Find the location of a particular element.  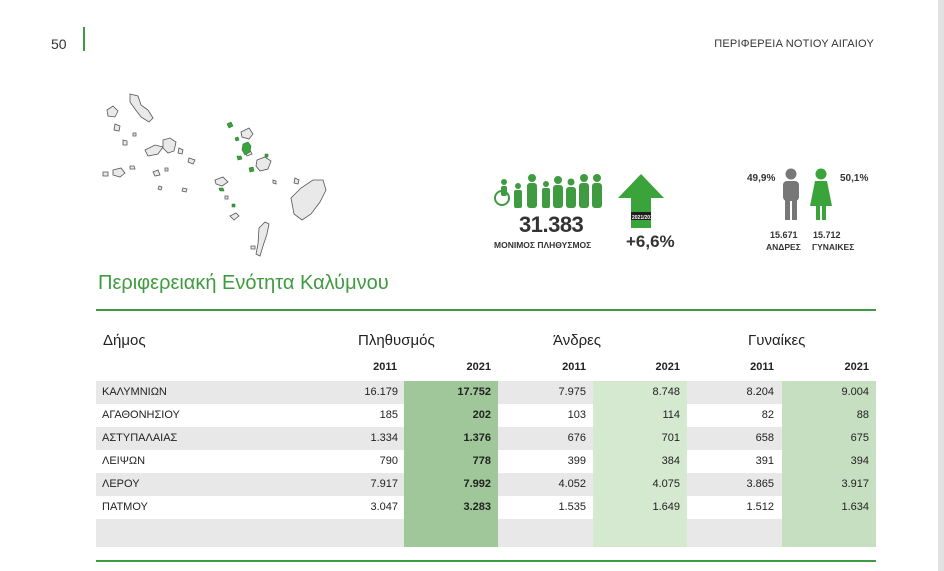

cell-women2021: 9.004 is located at coordinates (855, 392).